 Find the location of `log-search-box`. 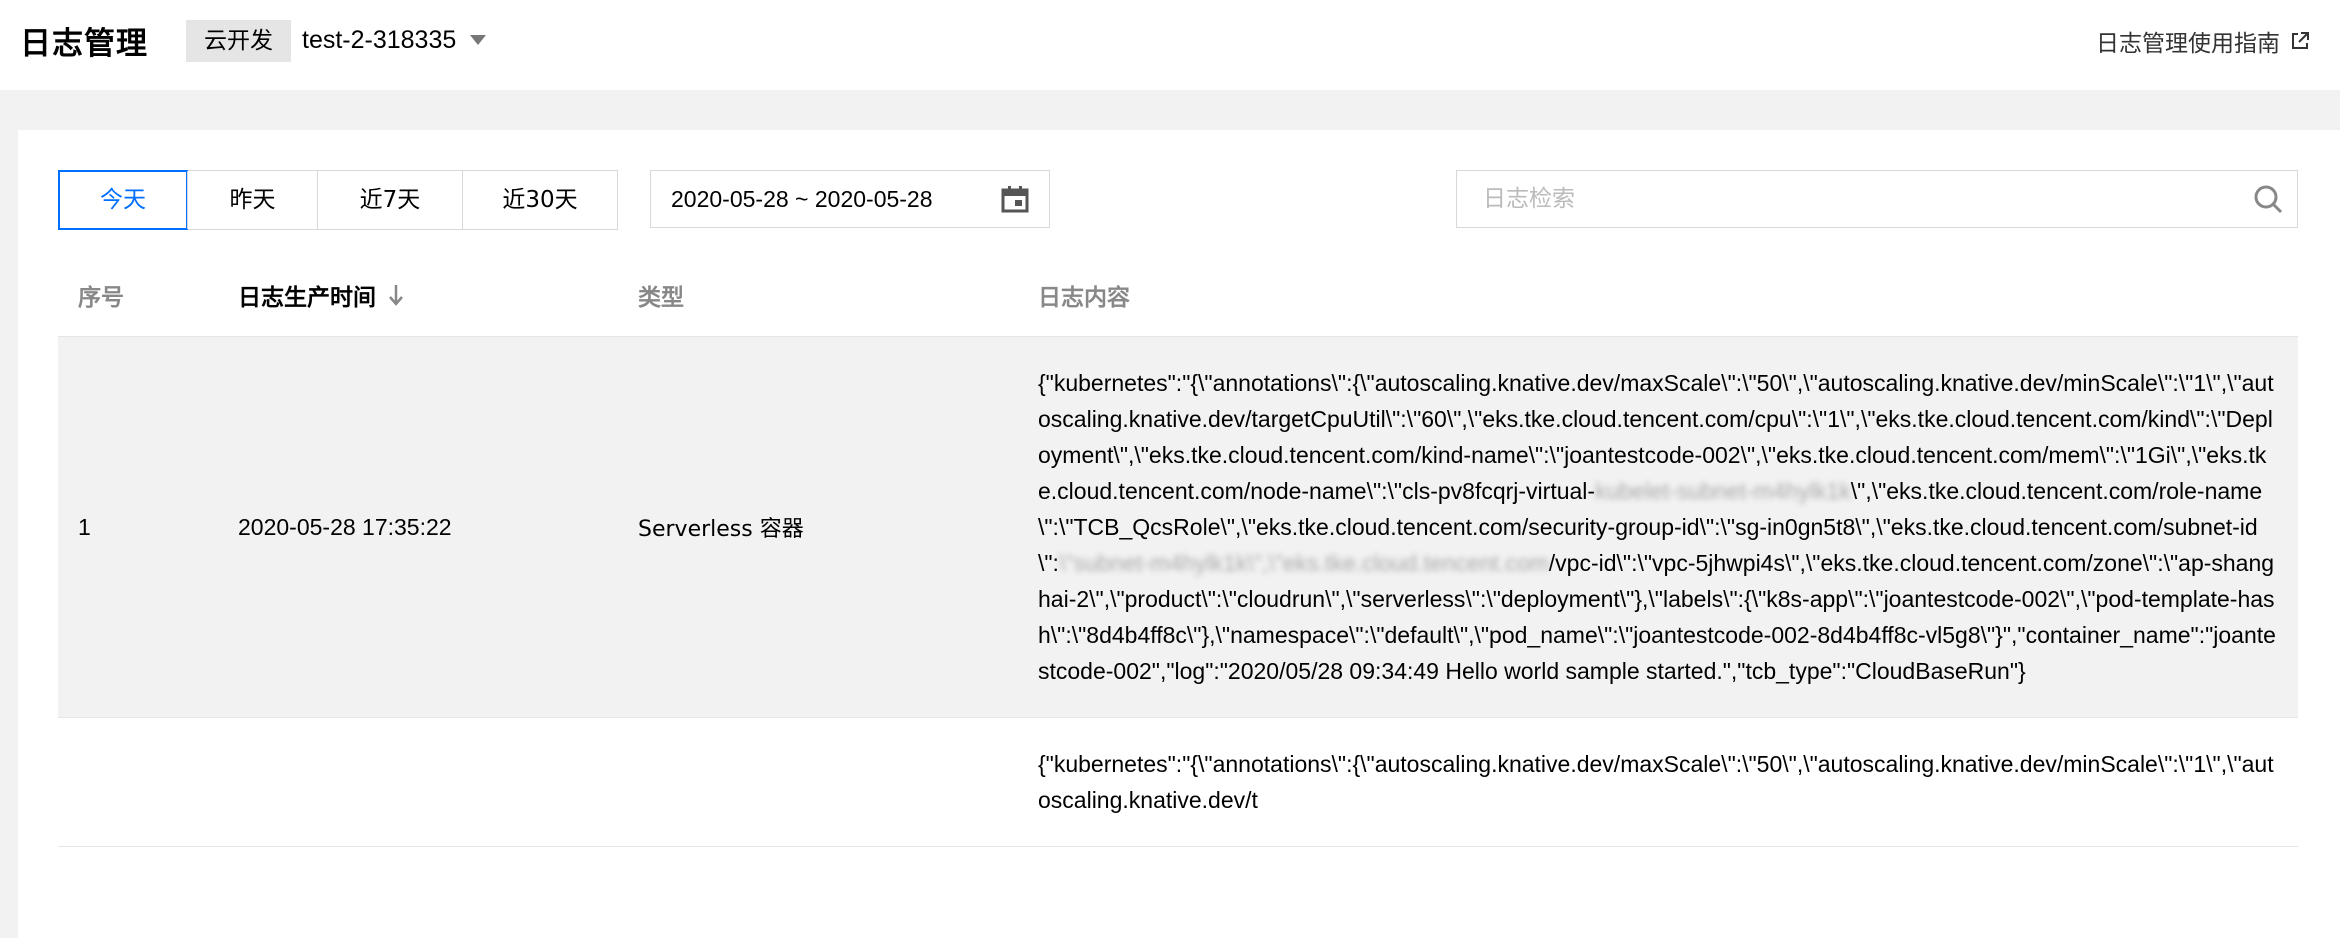

log-search-box is located at coordinates (1877, 199).